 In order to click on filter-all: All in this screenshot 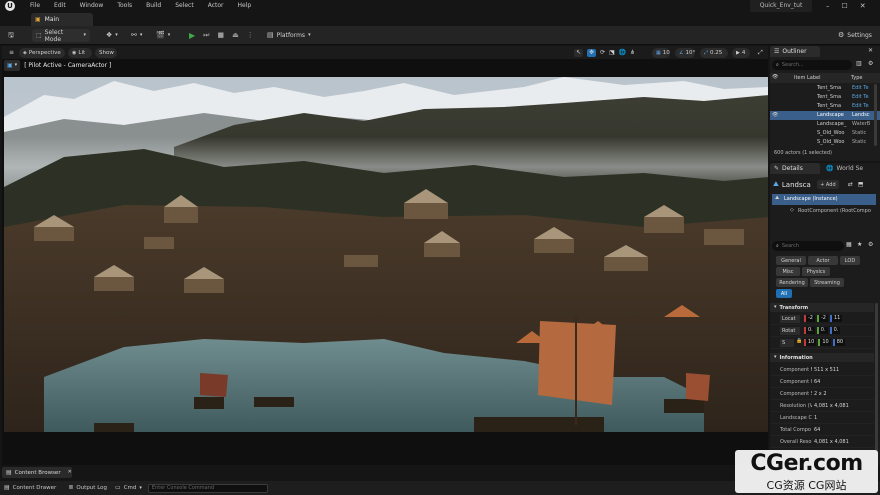, I will do `click(784, 293)`.